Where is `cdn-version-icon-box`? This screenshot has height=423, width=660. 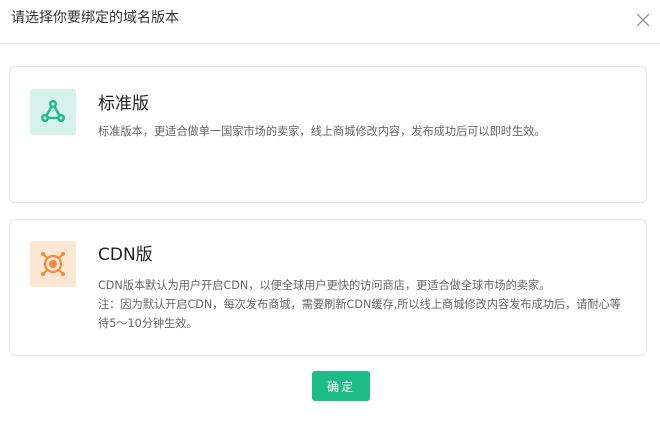 cdn-version-icon-box is located at coordinates (53, 264).